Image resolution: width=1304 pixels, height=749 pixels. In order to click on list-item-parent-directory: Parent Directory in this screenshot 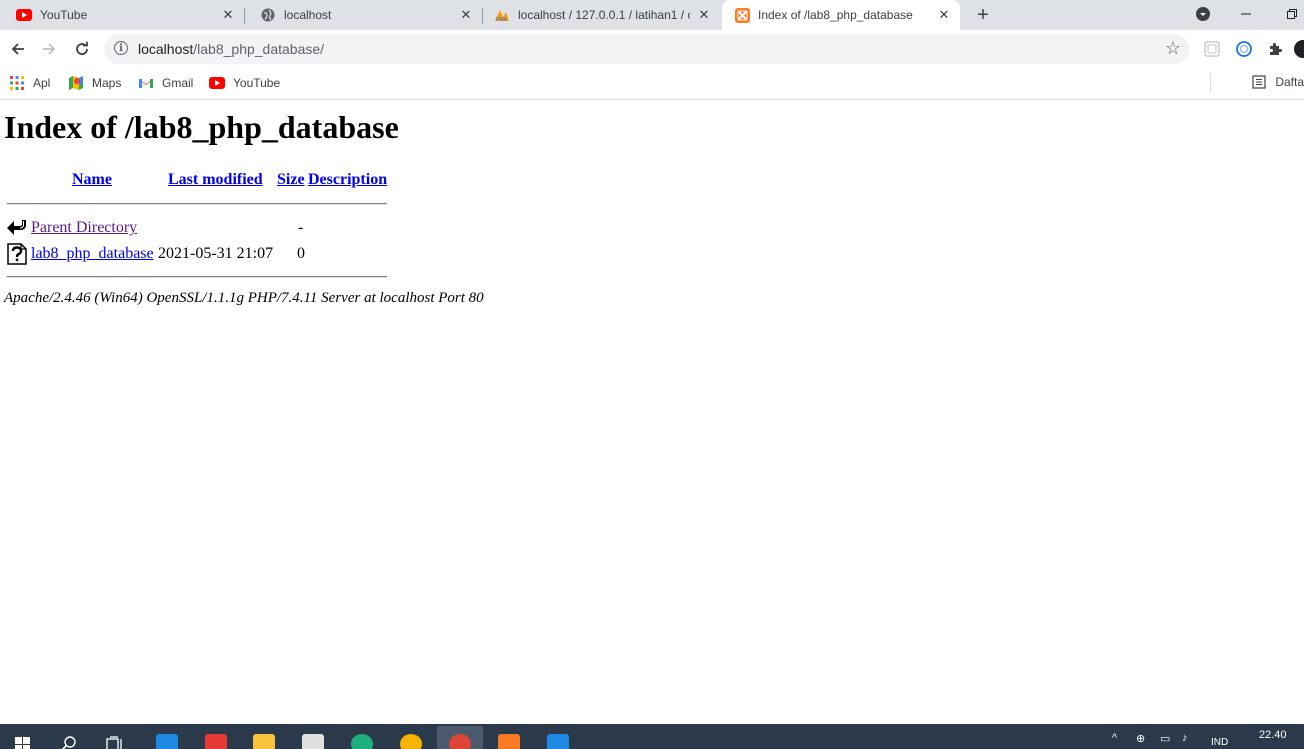, I will do `click(84, 228)`.